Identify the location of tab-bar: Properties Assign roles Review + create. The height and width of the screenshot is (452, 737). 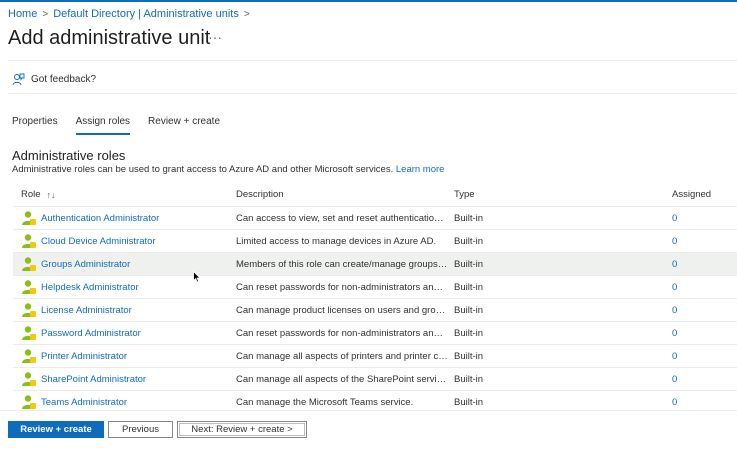
(125, 125).